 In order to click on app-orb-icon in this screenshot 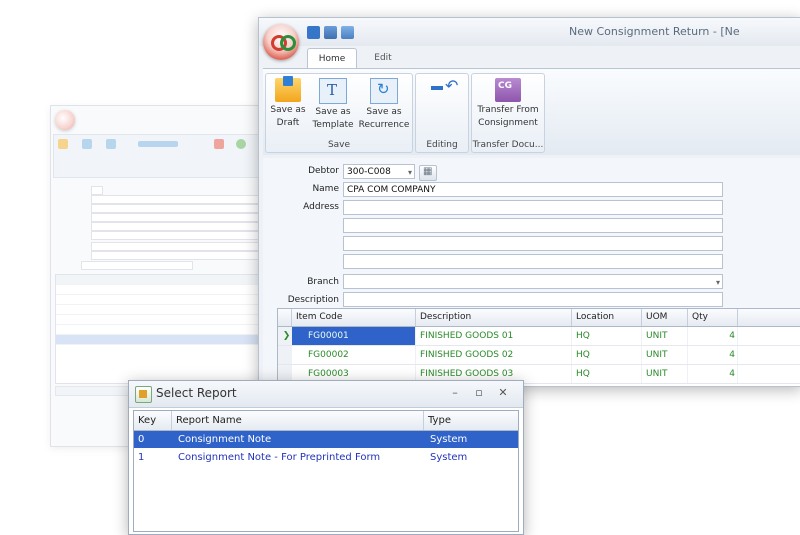, I will do `click(65, 120)`.